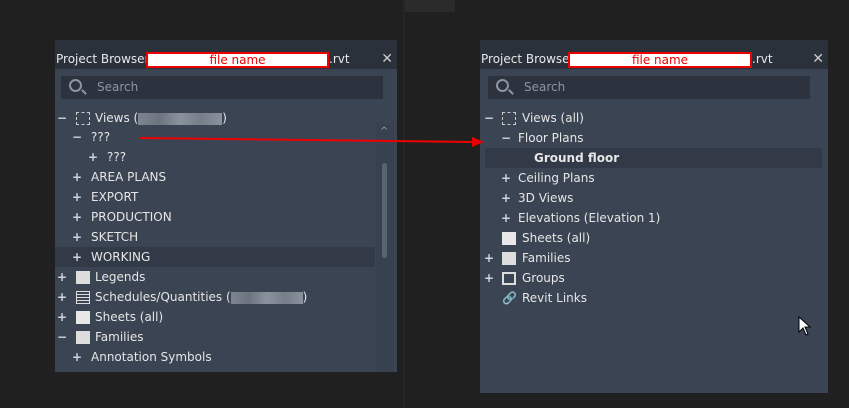 The height and width of the screenshot is (408, 849). I want to click on mouse-cursor-icon, so click(805, 326).